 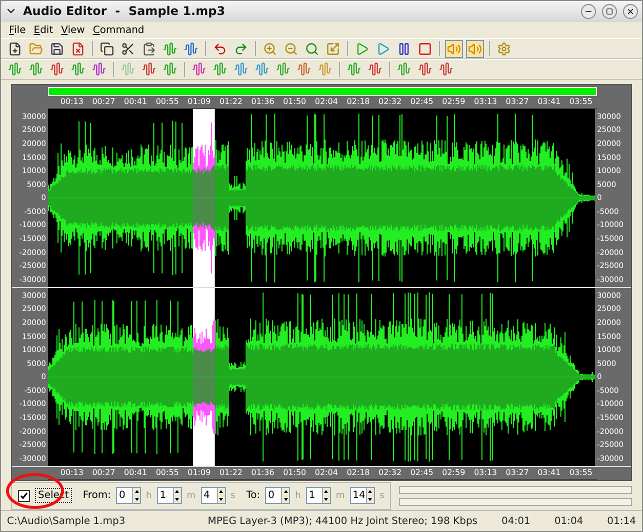 What do you see at coordinates (73, 30) in the screenshot?
I see `menu-item: View` at bounding box center [73, 30].